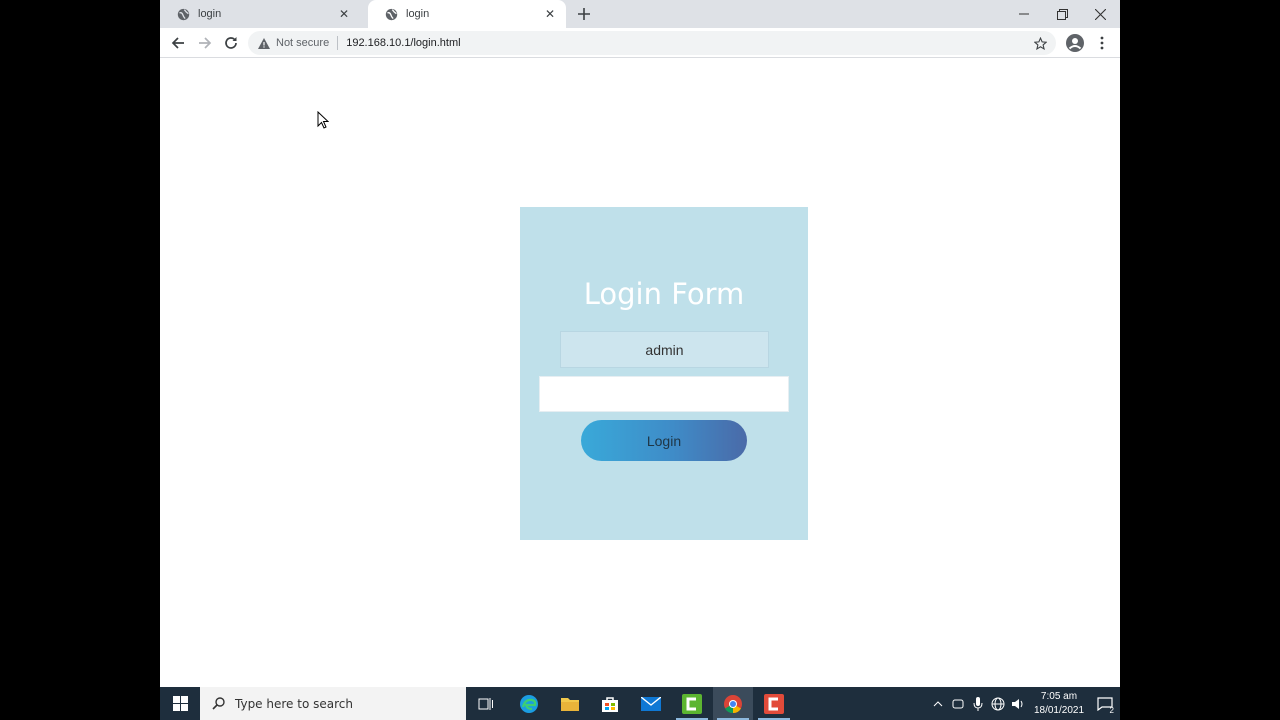 Image resolution: width=1280 pixels, height=720 pixels. Describe the element at coordinates (640, 14) in the screenshot. I see `tab-strip: login ✕ login ✕` at that location.